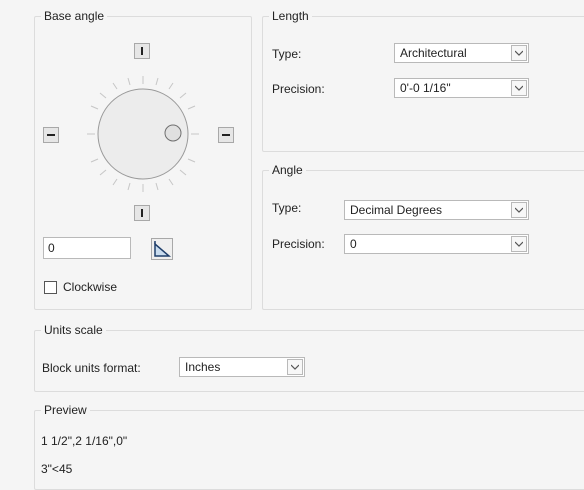  I want to click on units-scale-title: Units scale, so click(73, 330).